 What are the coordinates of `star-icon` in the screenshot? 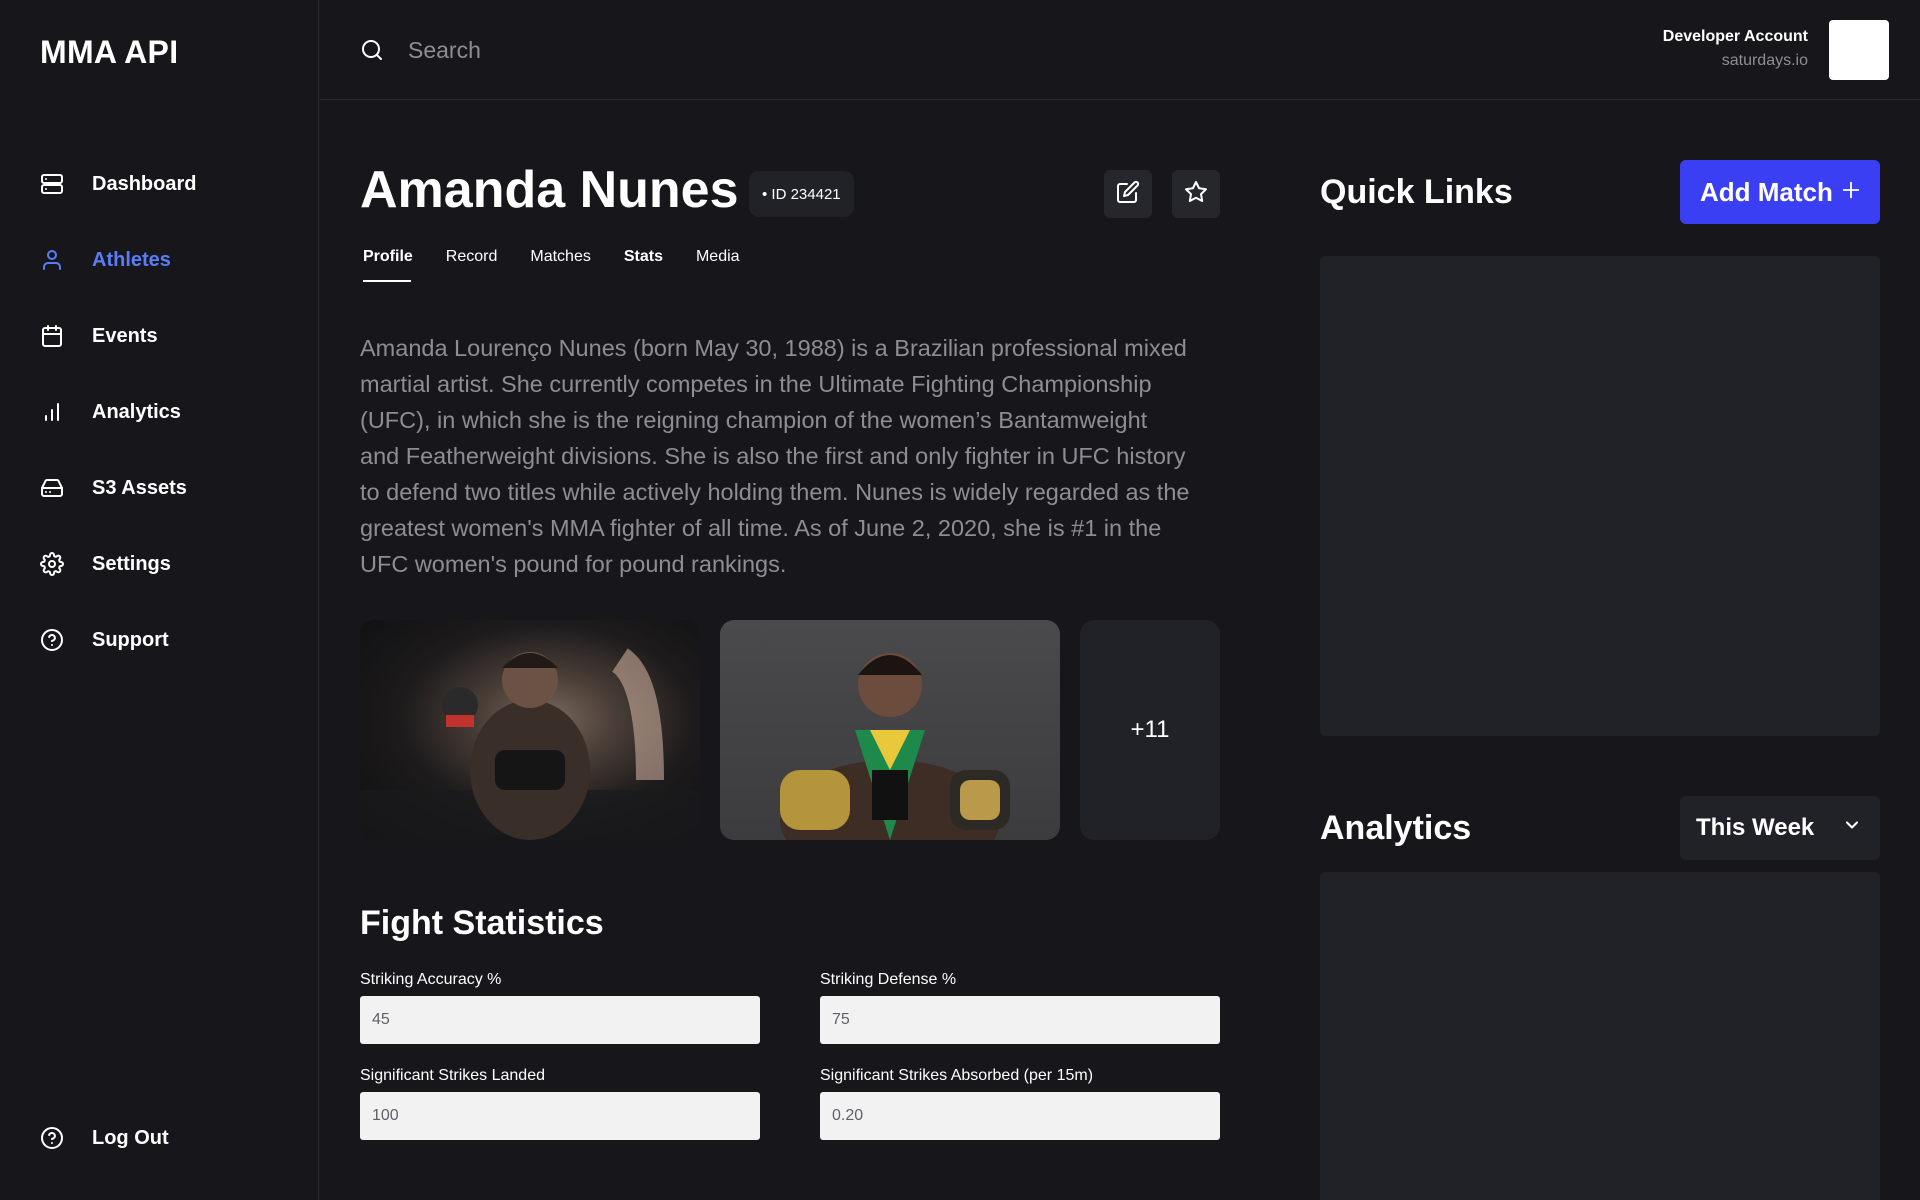 It's located at (1196, 194).